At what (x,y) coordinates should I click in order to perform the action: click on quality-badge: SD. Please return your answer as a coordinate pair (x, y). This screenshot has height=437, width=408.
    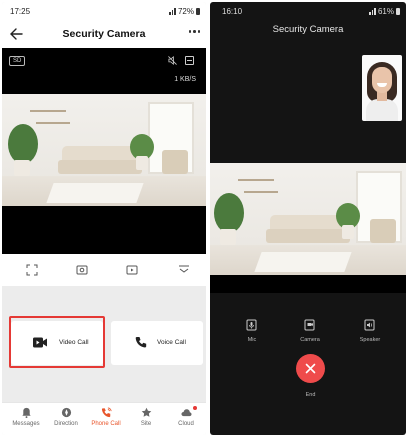
    Looking at the image, I should click on (17, 61).